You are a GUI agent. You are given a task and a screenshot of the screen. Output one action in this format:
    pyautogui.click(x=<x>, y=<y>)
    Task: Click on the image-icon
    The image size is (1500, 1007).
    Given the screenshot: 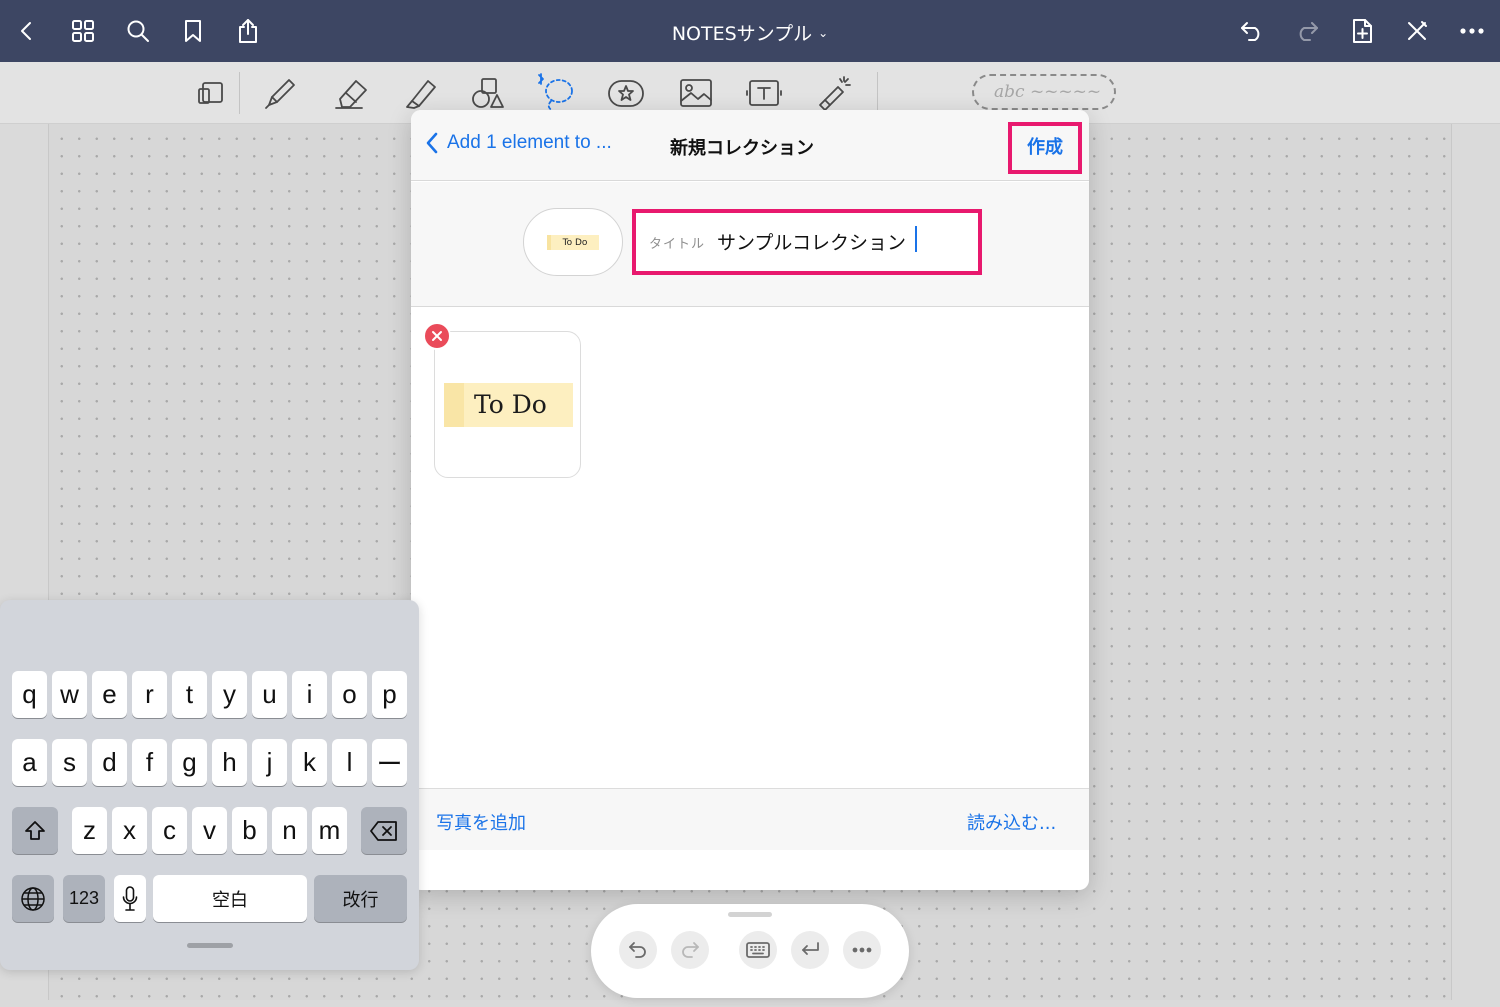 What is the action you would take?
    pyautogui.click(x=696, y=93)
    